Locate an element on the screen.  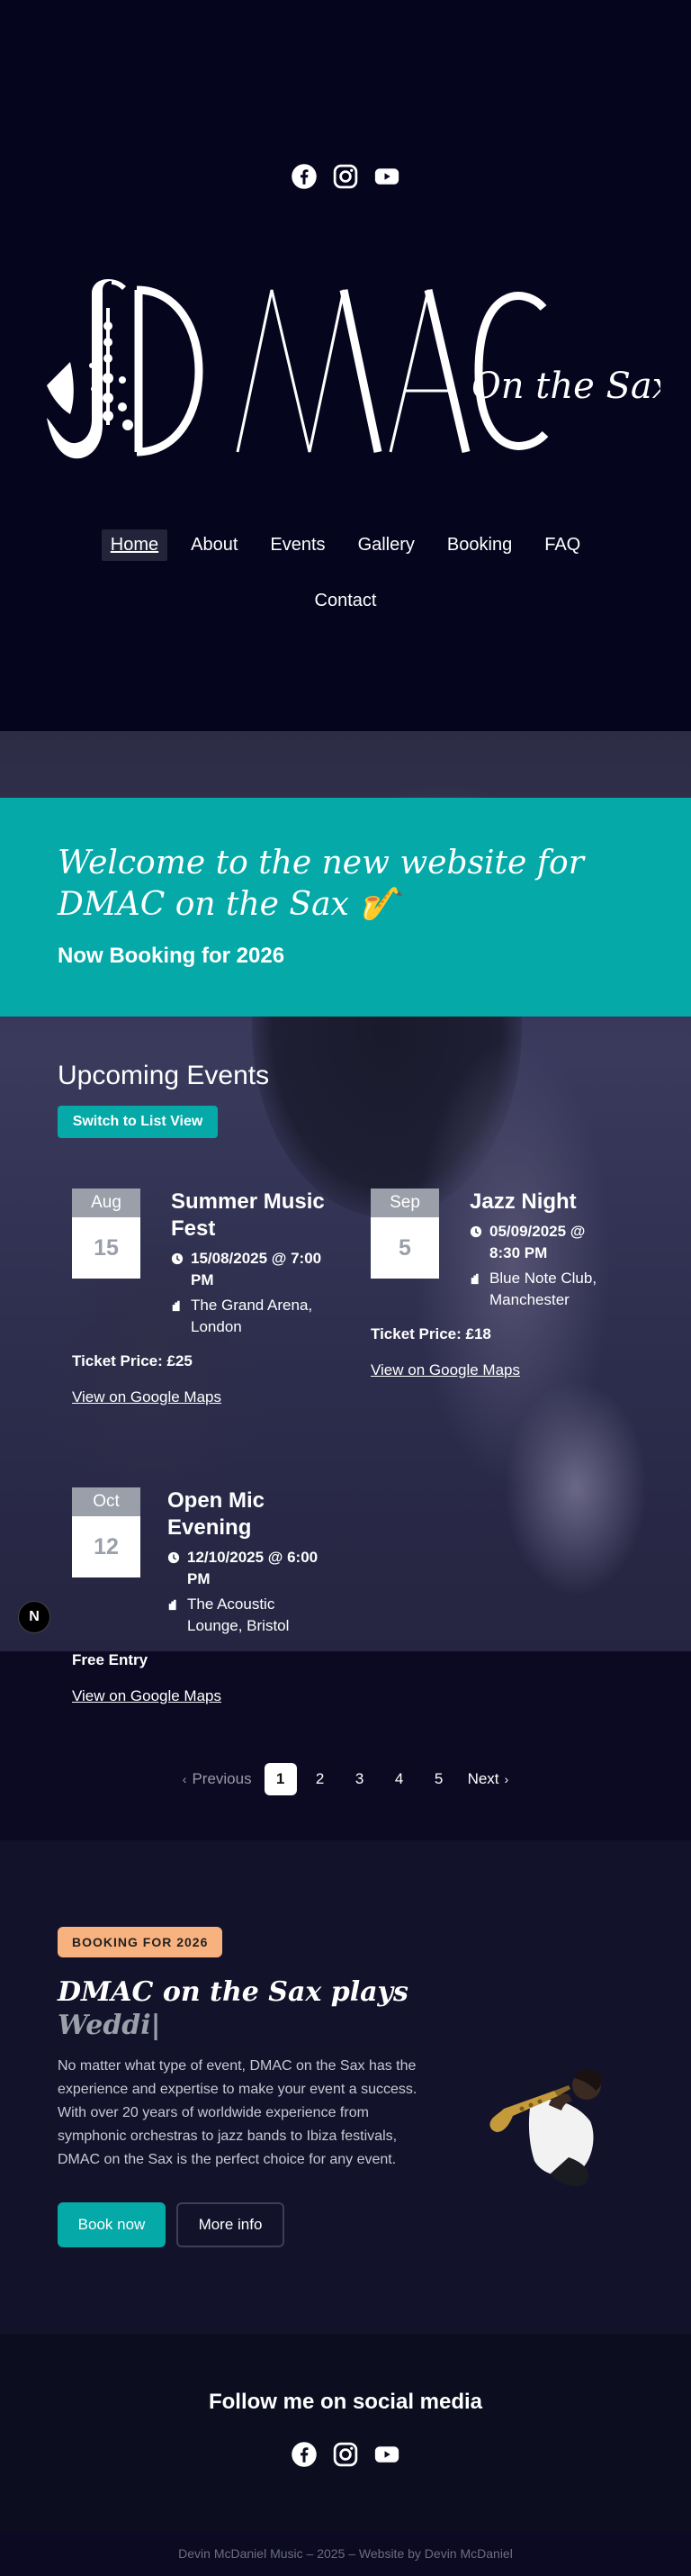
chevron-left-icon: ‹ is located at coordinates (184, 1779).